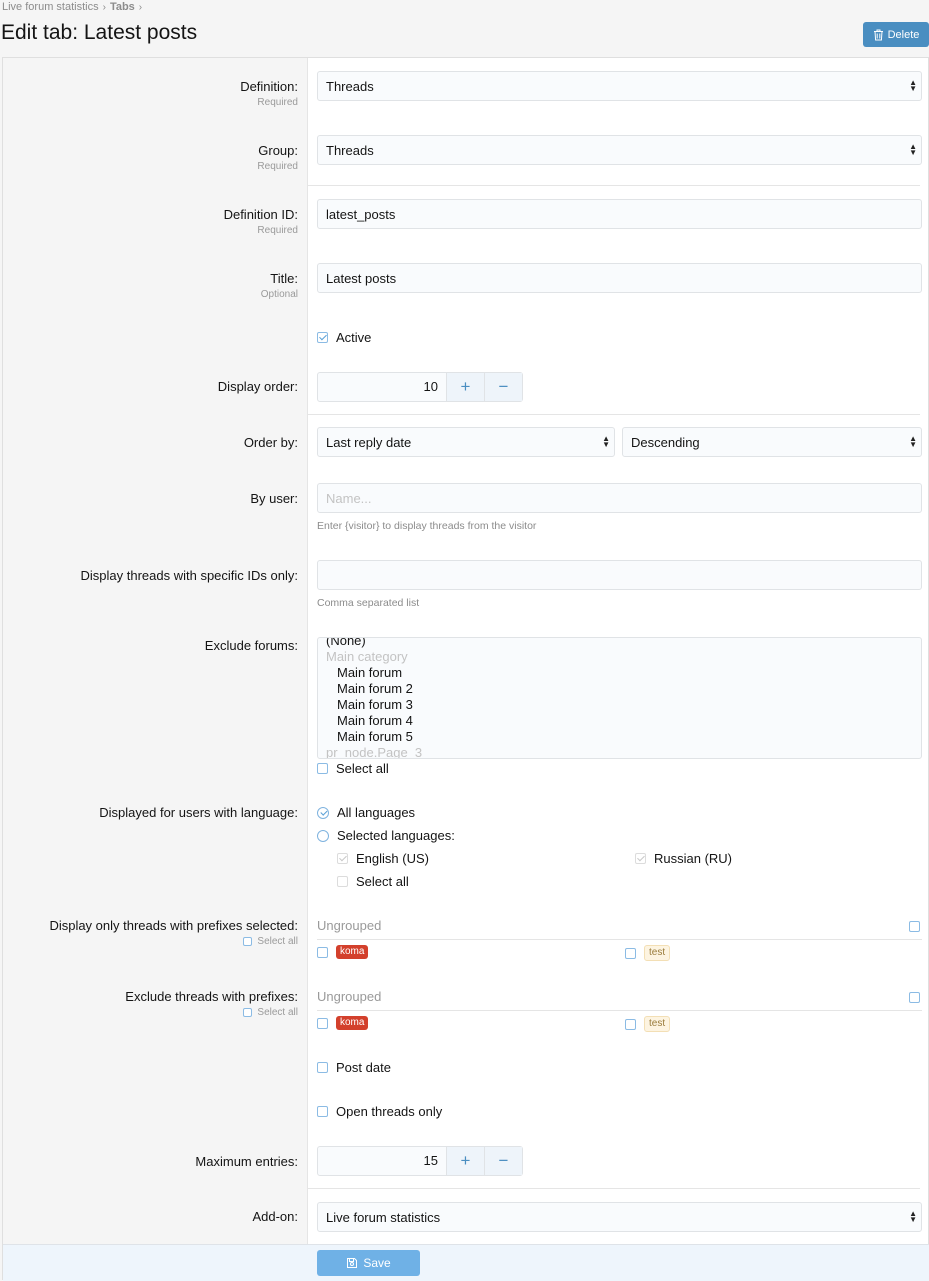  I want to click on prefix-test-checkbox: test, so click(648, 953).